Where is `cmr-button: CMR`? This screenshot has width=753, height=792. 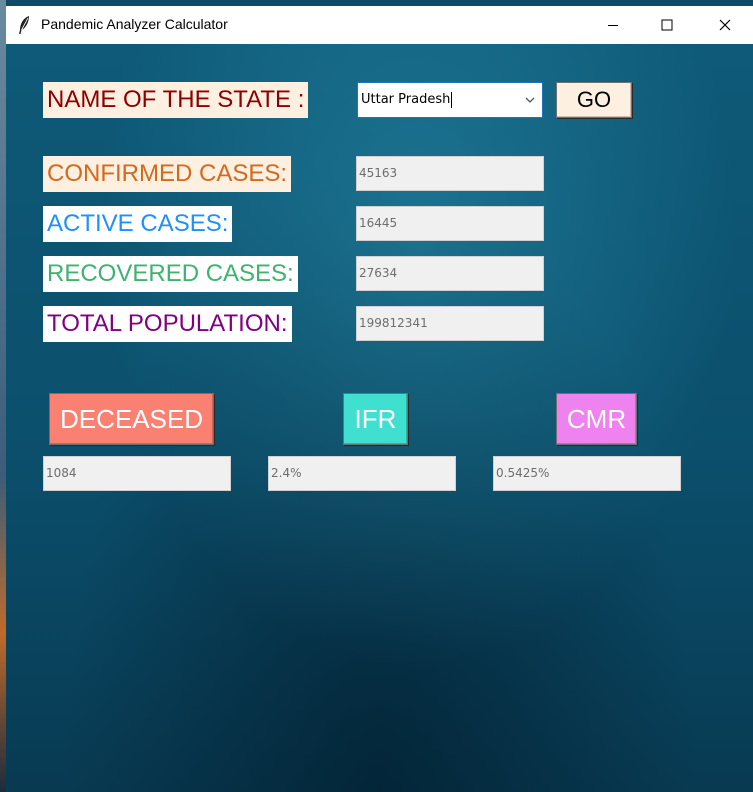
cmr-button: CMR is located at coordinates (596, 419).